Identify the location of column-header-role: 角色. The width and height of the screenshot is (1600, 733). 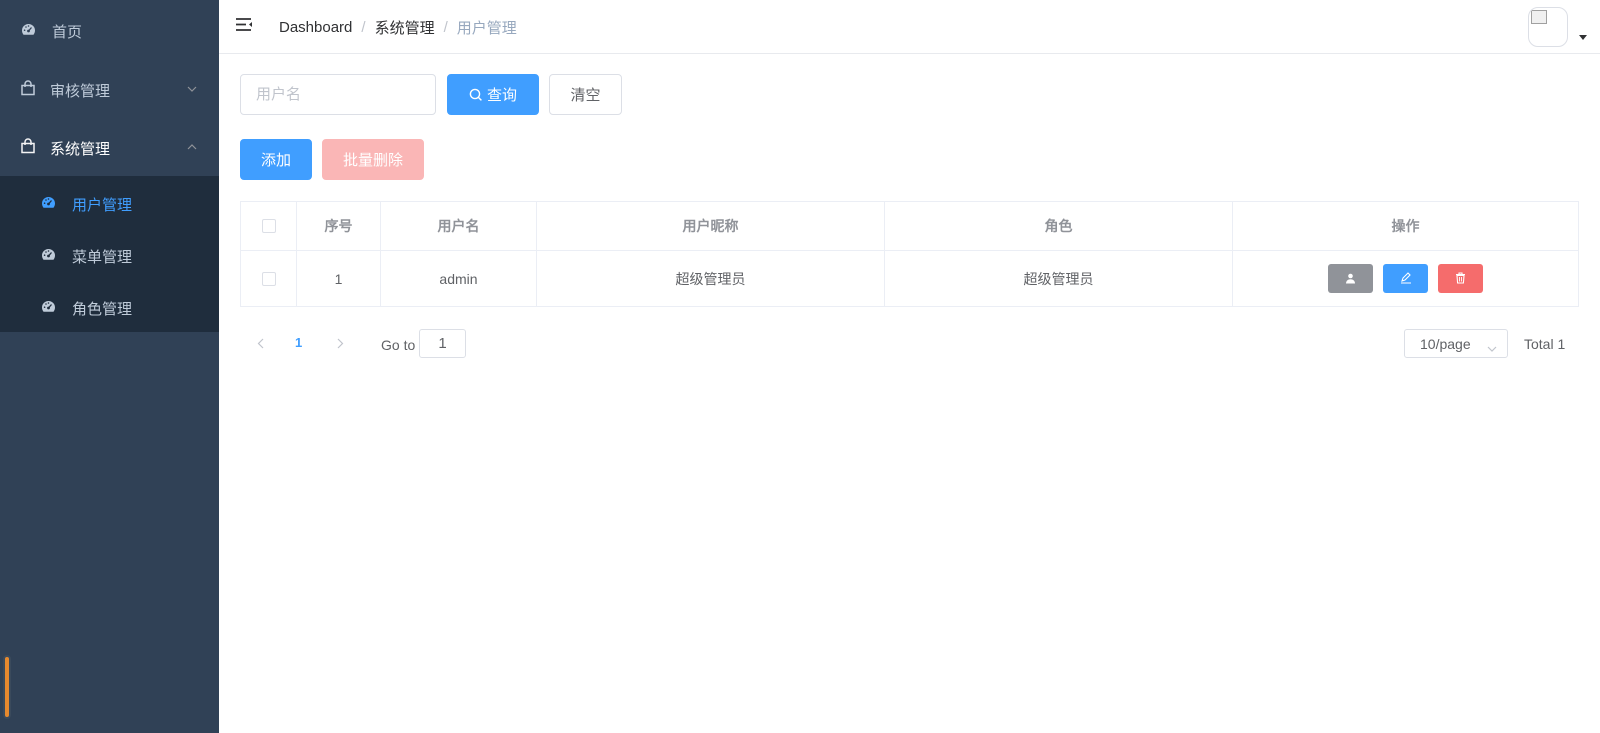
(1059, 226).